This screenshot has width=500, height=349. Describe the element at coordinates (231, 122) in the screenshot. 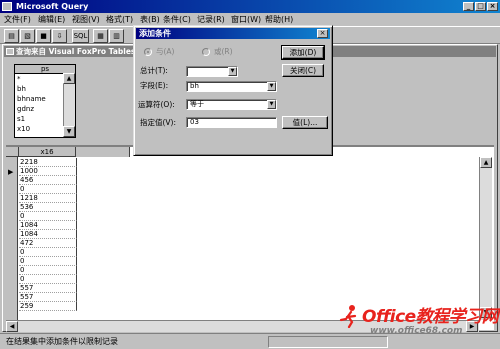

I see `value-input: 03` at that location.